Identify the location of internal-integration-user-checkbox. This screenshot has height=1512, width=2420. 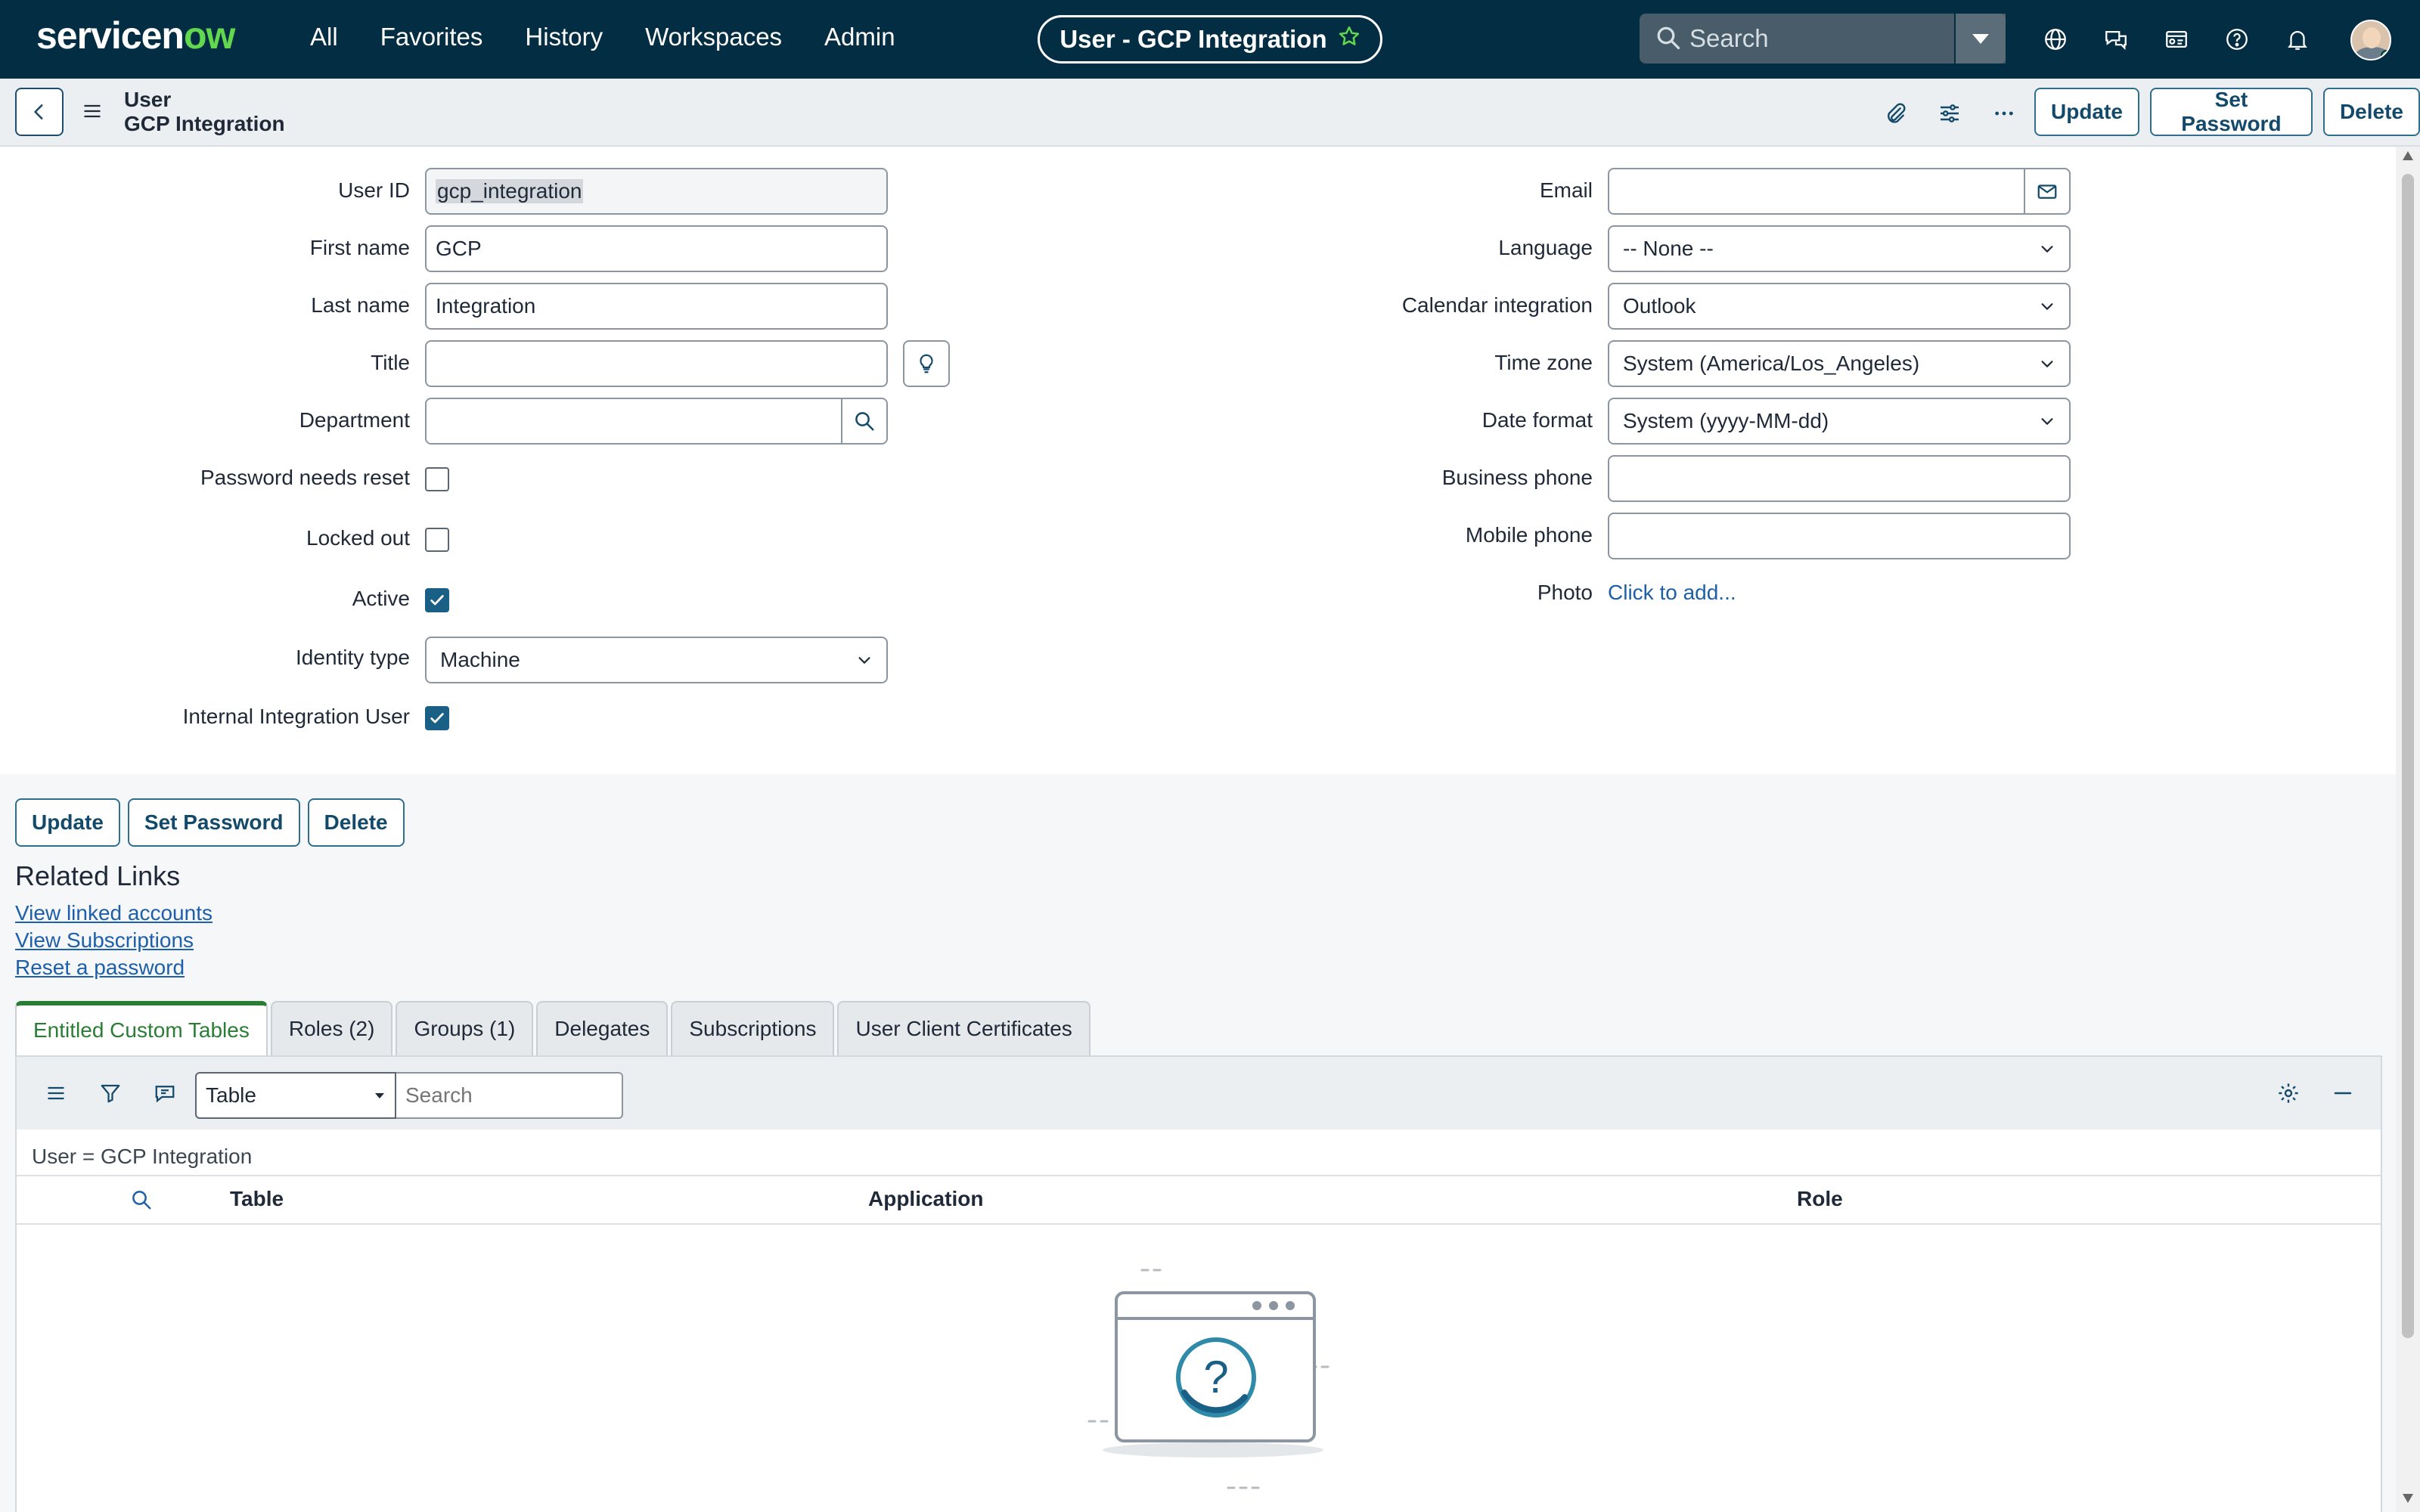
(437, 718).